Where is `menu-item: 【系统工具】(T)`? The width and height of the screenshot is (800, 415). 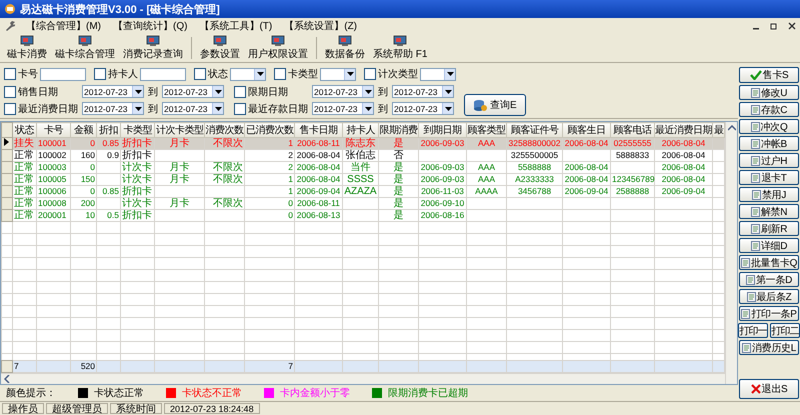 menu-item: 【系统工具】(T) is located at coordinates (235, 26).